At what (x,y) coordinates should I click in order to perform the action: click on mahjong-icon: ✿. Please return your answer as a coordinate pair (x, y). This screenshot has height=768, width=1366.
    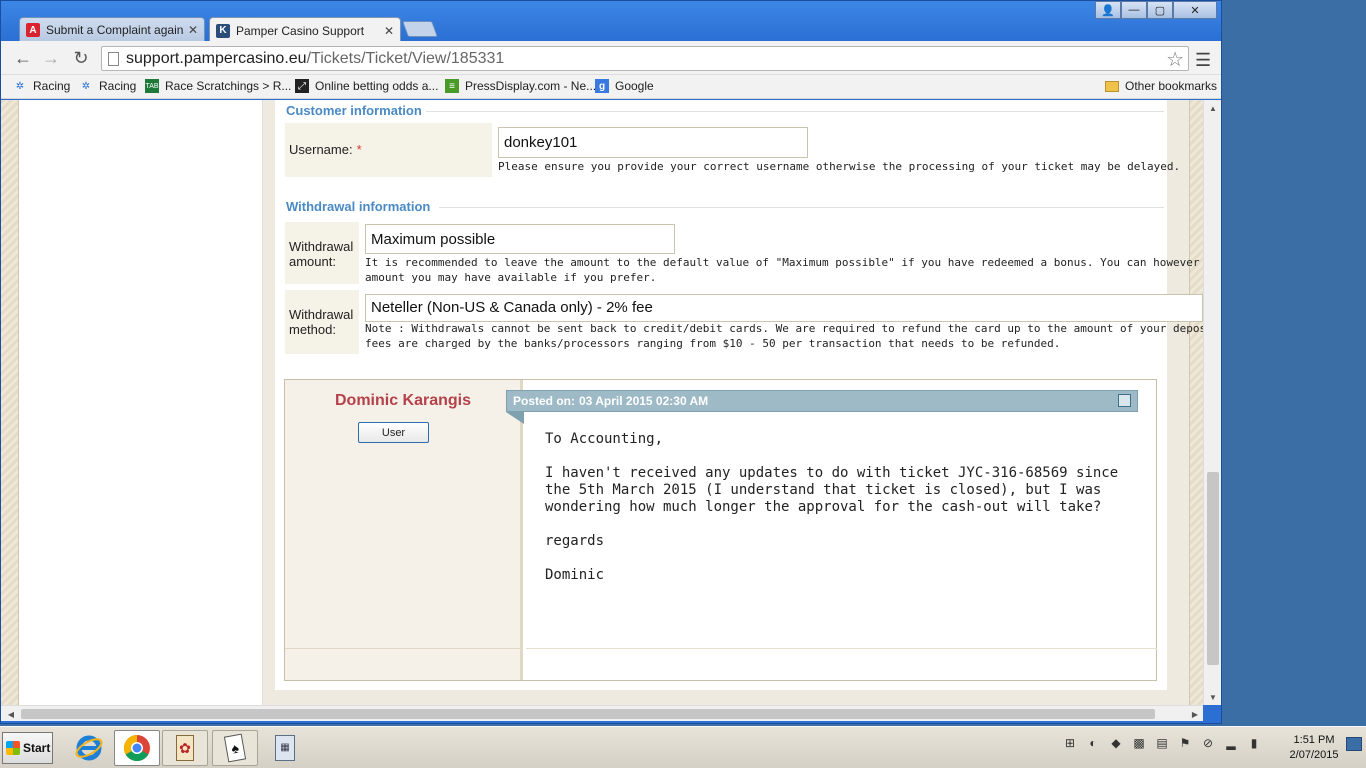
    Looking at the image, I should click on (185, 748).